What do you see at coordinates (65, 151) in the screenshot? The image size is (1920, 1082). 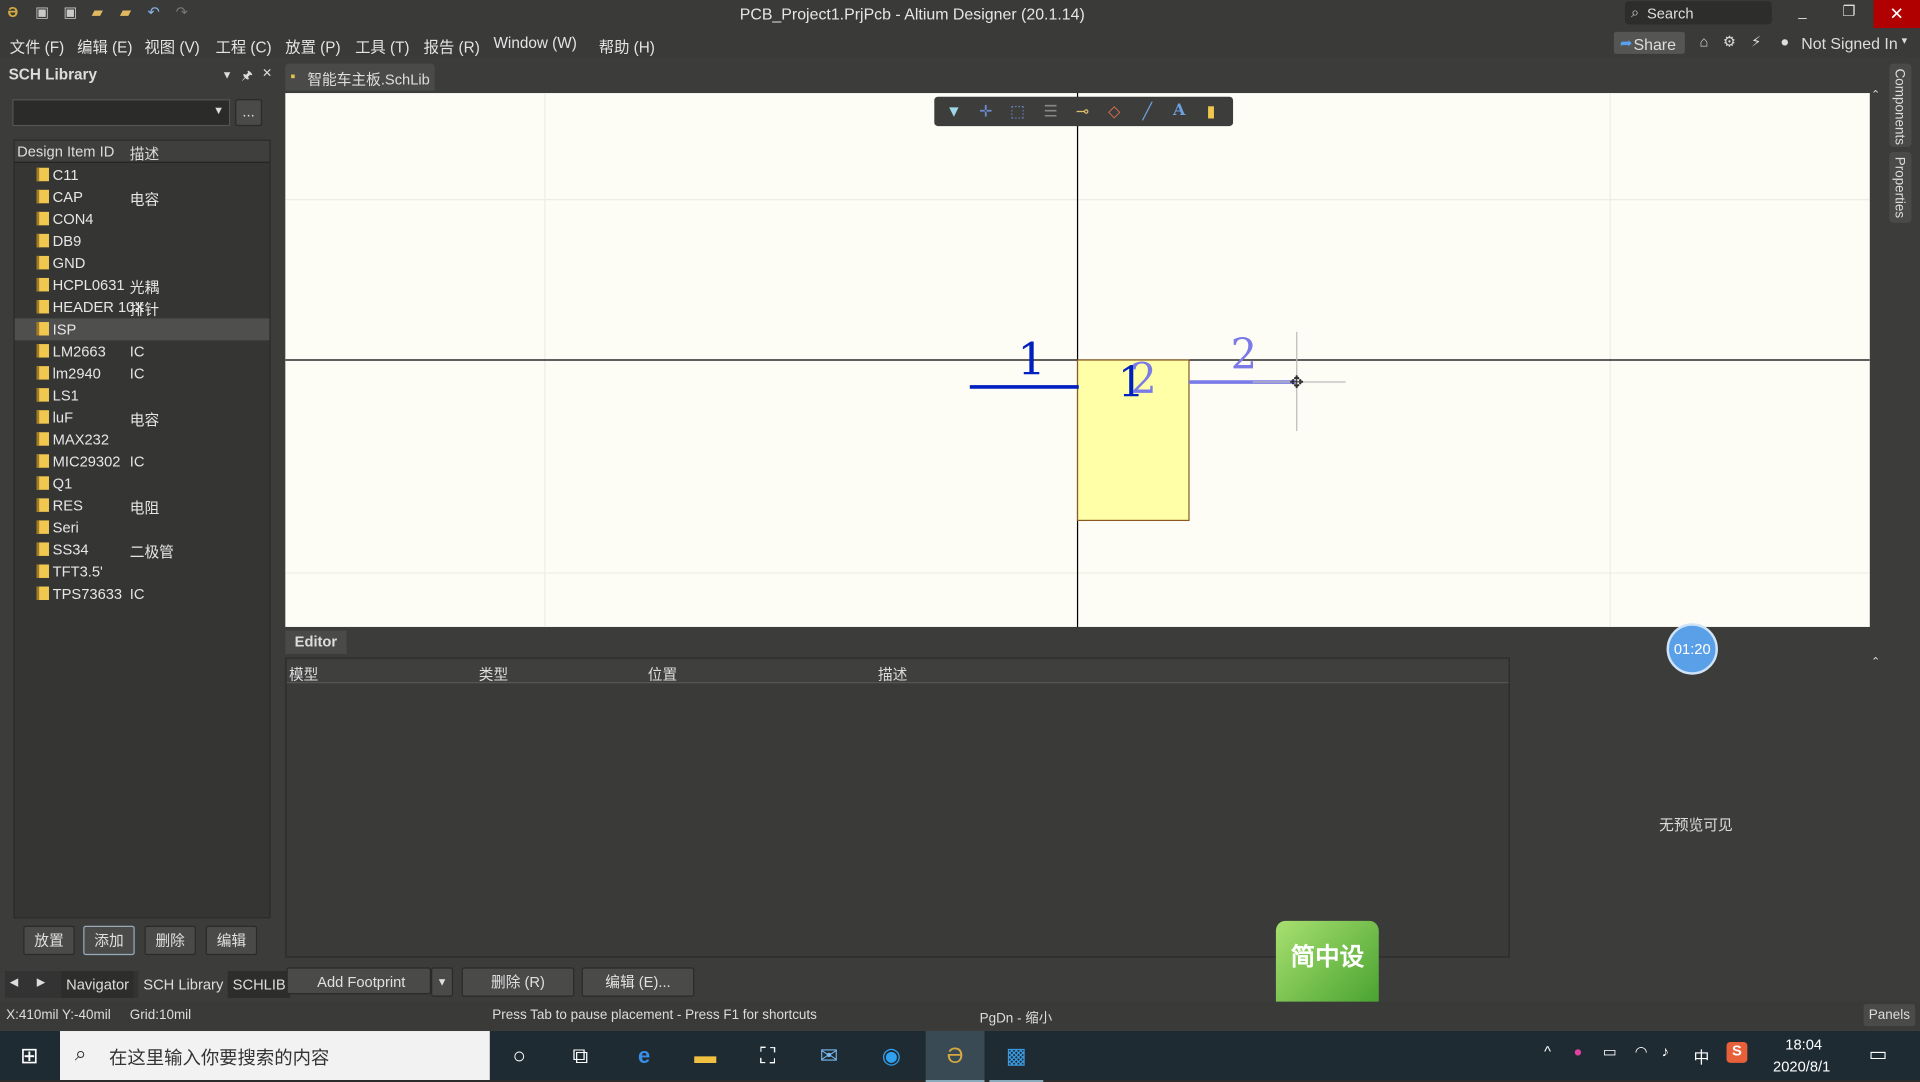 I see `column-design-item-id: Design Item ID` at bounding box center [65, 151].